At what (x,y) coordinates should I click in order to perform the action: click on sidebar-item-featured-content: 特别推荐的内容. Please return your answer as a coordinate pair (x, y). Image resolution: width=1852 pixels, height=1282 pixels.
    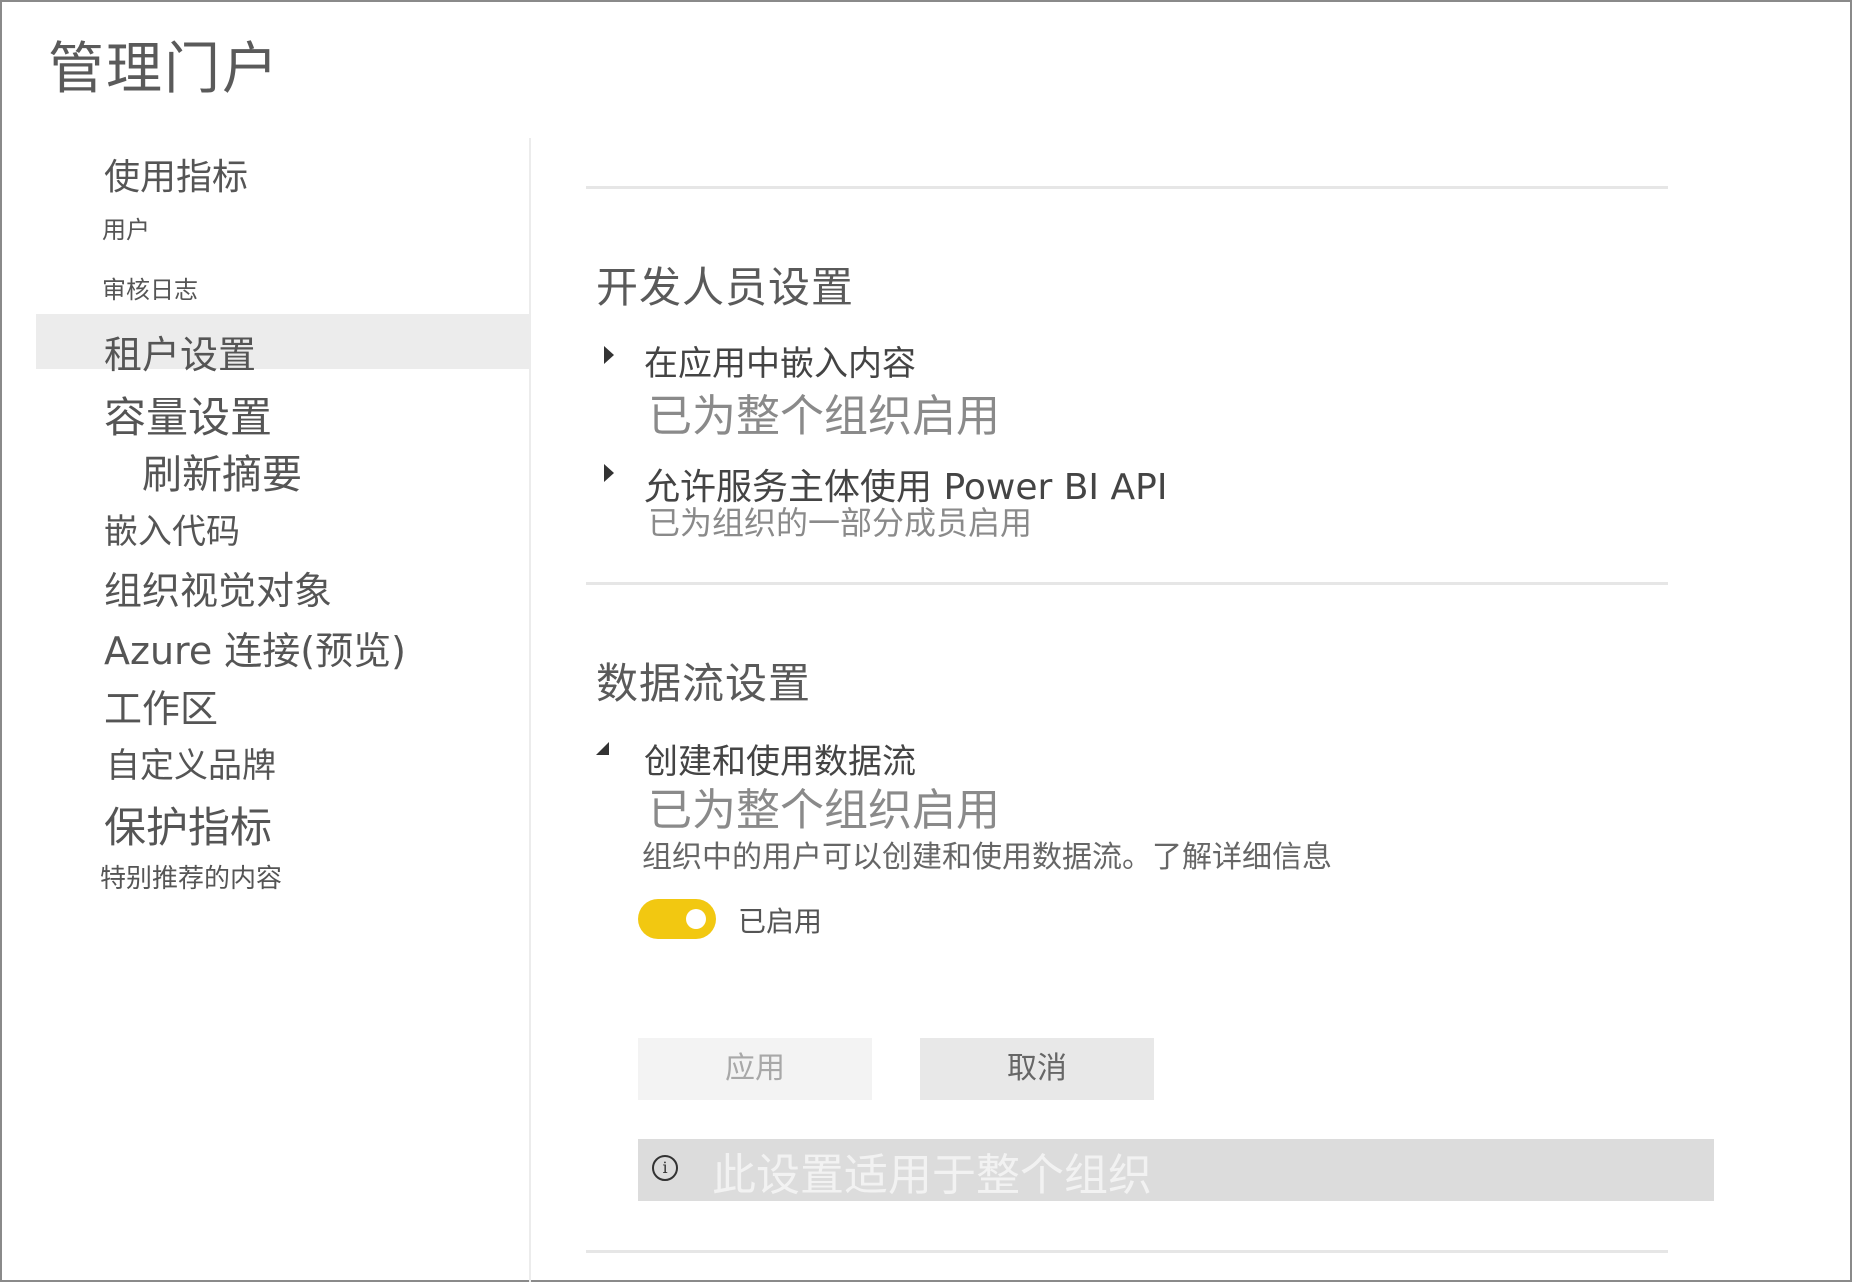
    Looking at the image, I should click on (191, 876).